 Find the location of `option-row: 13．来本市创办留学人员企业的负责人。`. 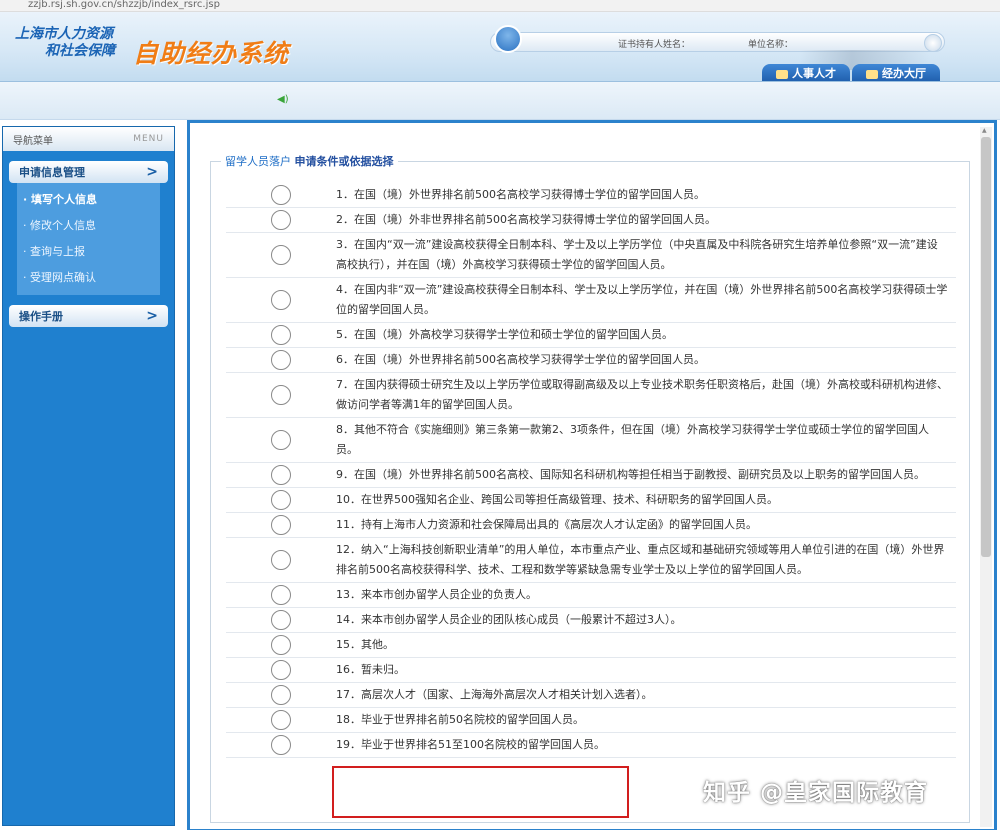

option-row: 13．来本市创办留学人员企业的负责人。 is located at coordinates (591, 595).